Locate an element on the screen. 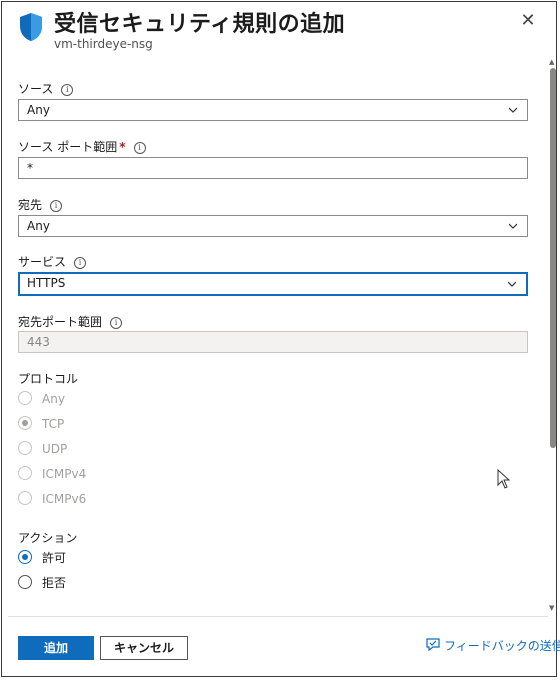 Image resolution: width=560 pixels, height=680 pixels. page-title: 受信セキュリティ規則の追加 is located at coordinates (200, 24).